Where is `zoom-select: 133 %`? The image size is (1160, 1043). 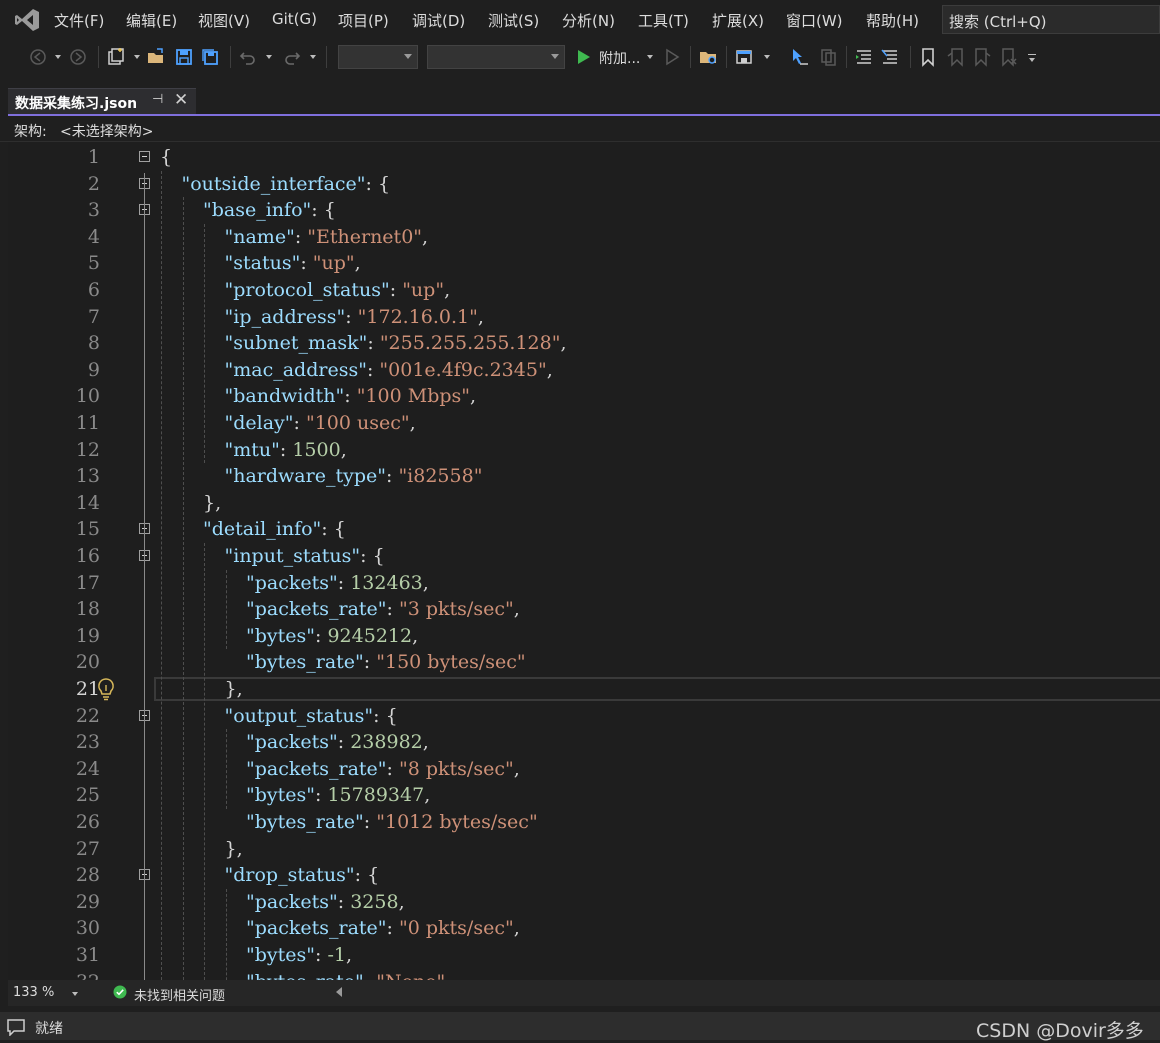 zoom-select: 133 % is located at coordinates (48, 993).